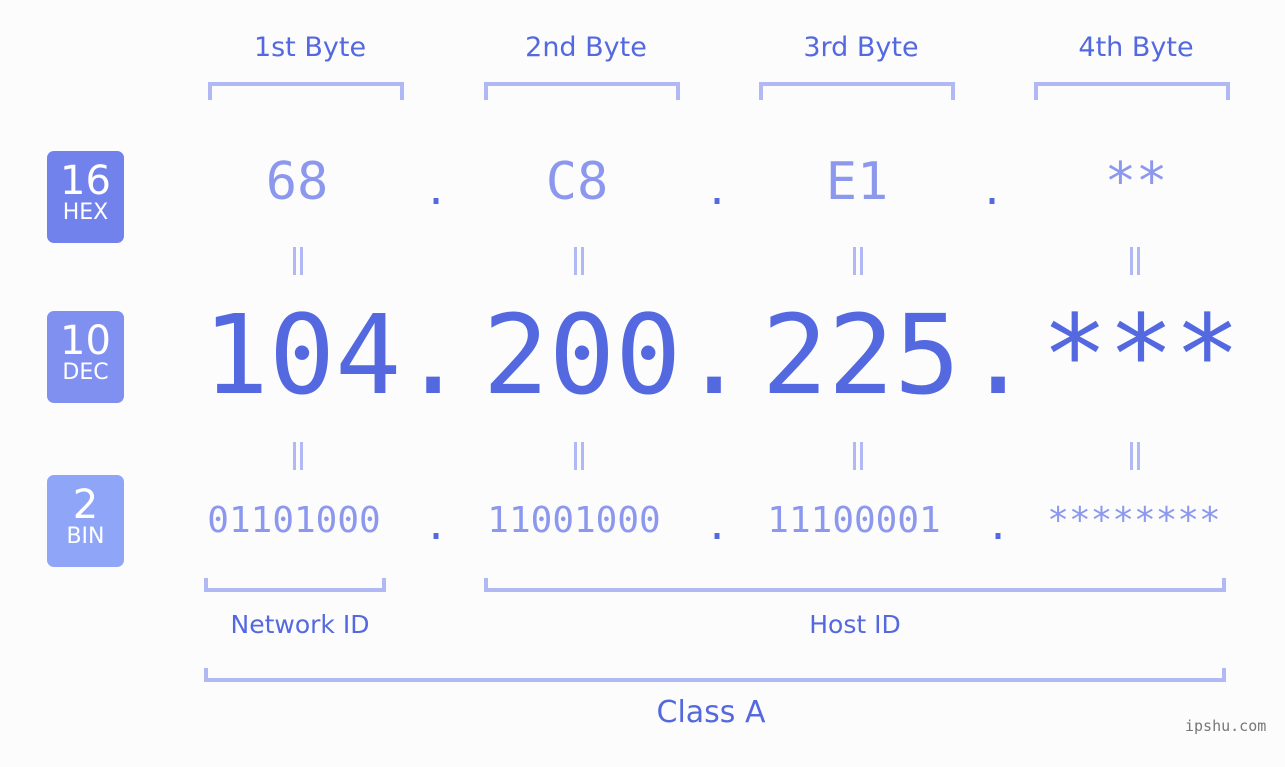 This screenshot has height=767, width=1285. Describe the element at coordinates (582, 355) in the screenshot. I see `dec-byte-2: 200` at that location.